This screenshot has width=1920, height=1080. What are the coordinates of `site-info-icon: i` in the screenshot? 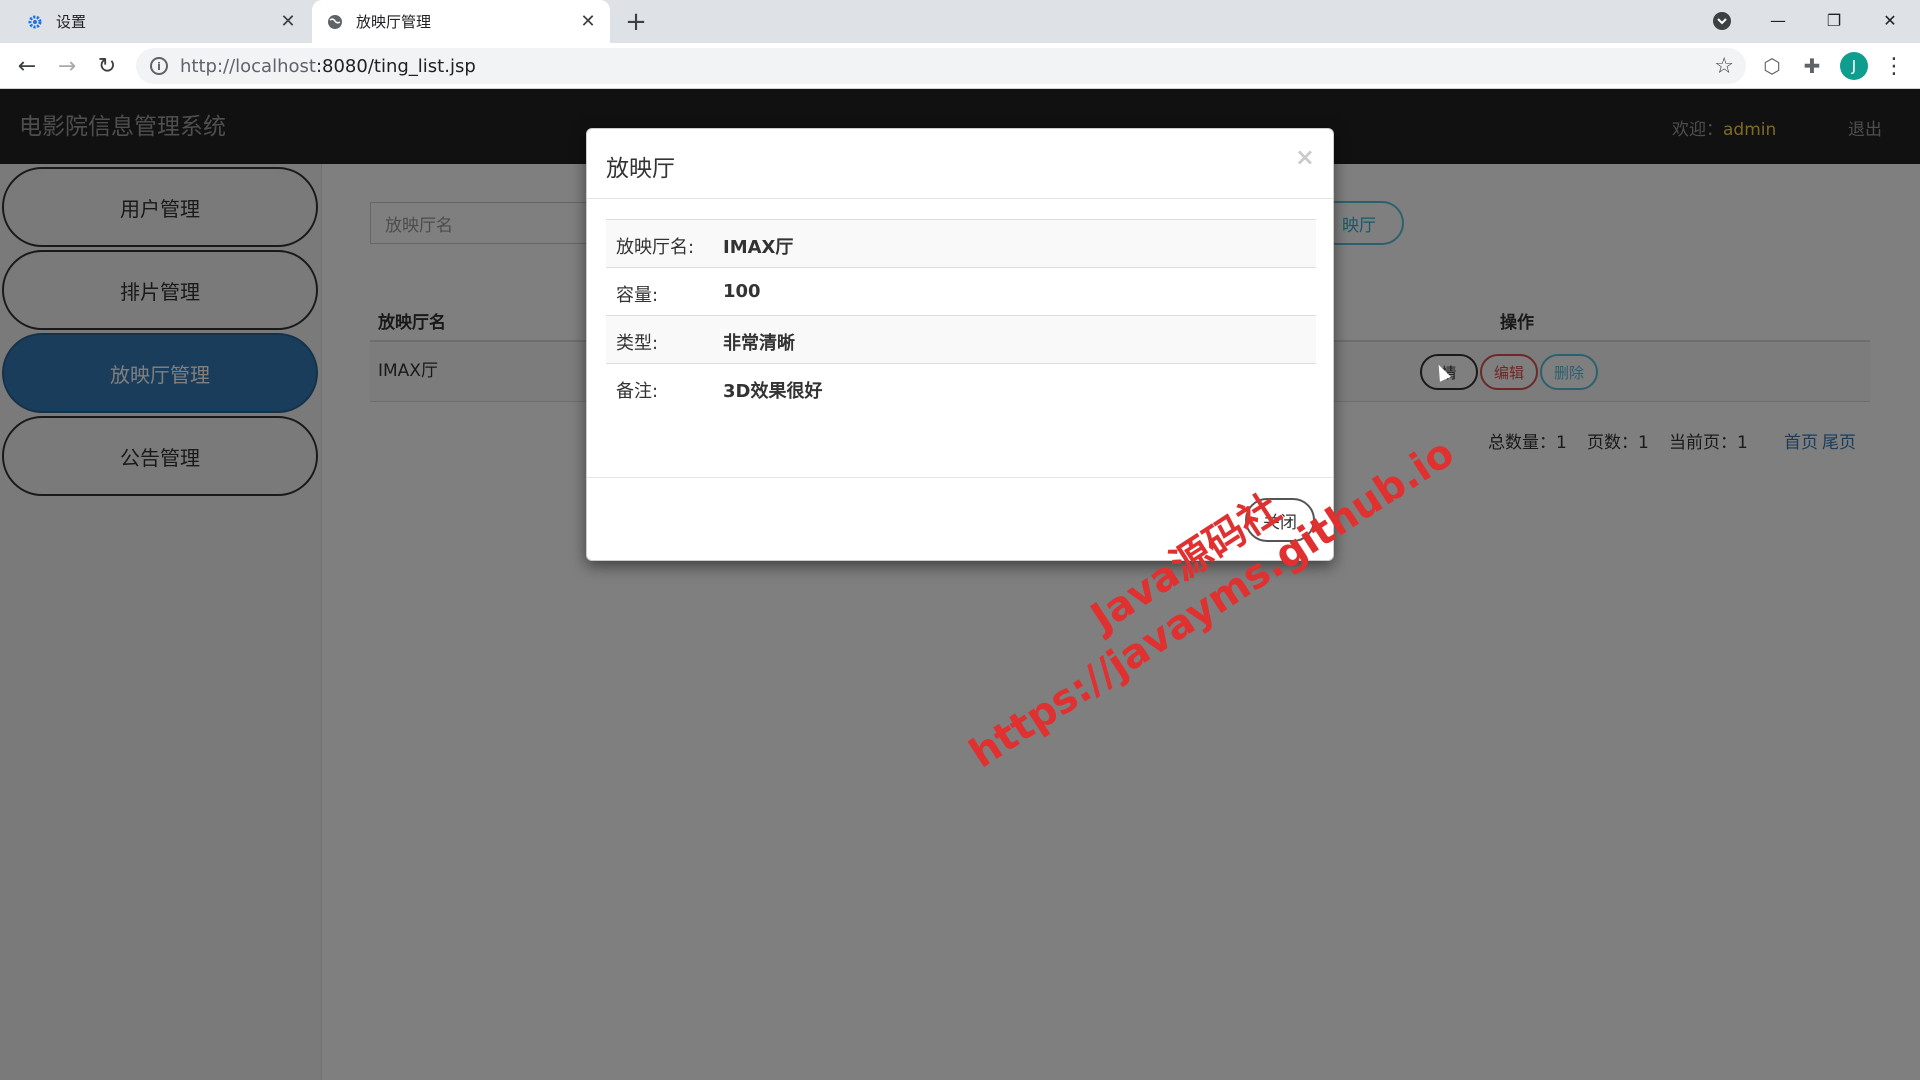 It's located at (159, 66).